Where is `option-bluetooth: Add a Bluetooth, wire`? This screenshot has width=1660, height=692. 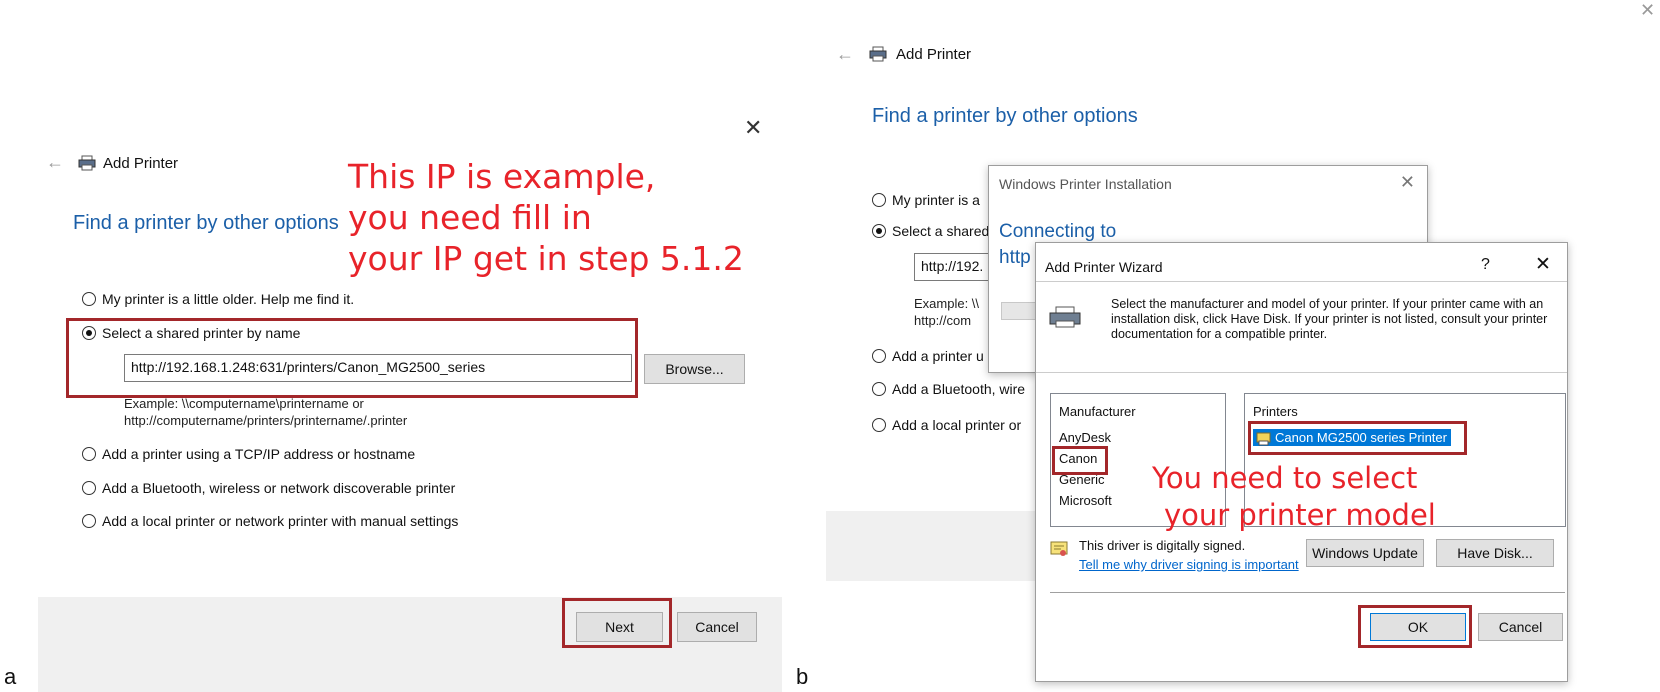
option-bluetooth: Add a Bluetooth, wire is located at coordinates (948, 389).